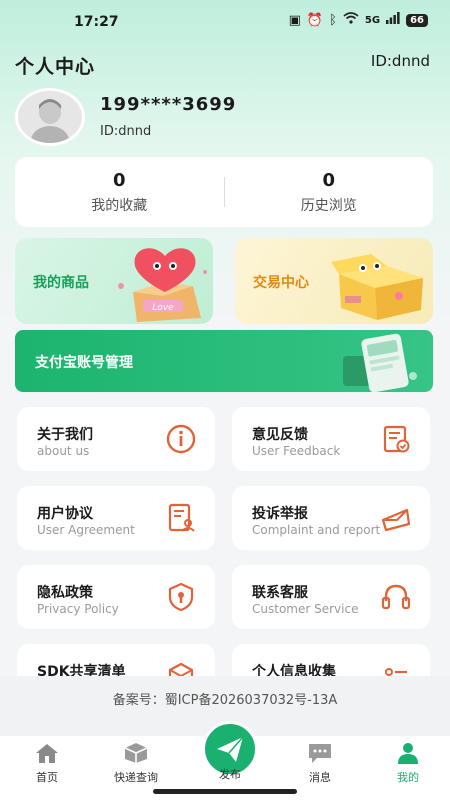 The image size is (450, 800). Describe the element at coordinates (181, 439) in the screenshot. I see `info-icon` at that location.